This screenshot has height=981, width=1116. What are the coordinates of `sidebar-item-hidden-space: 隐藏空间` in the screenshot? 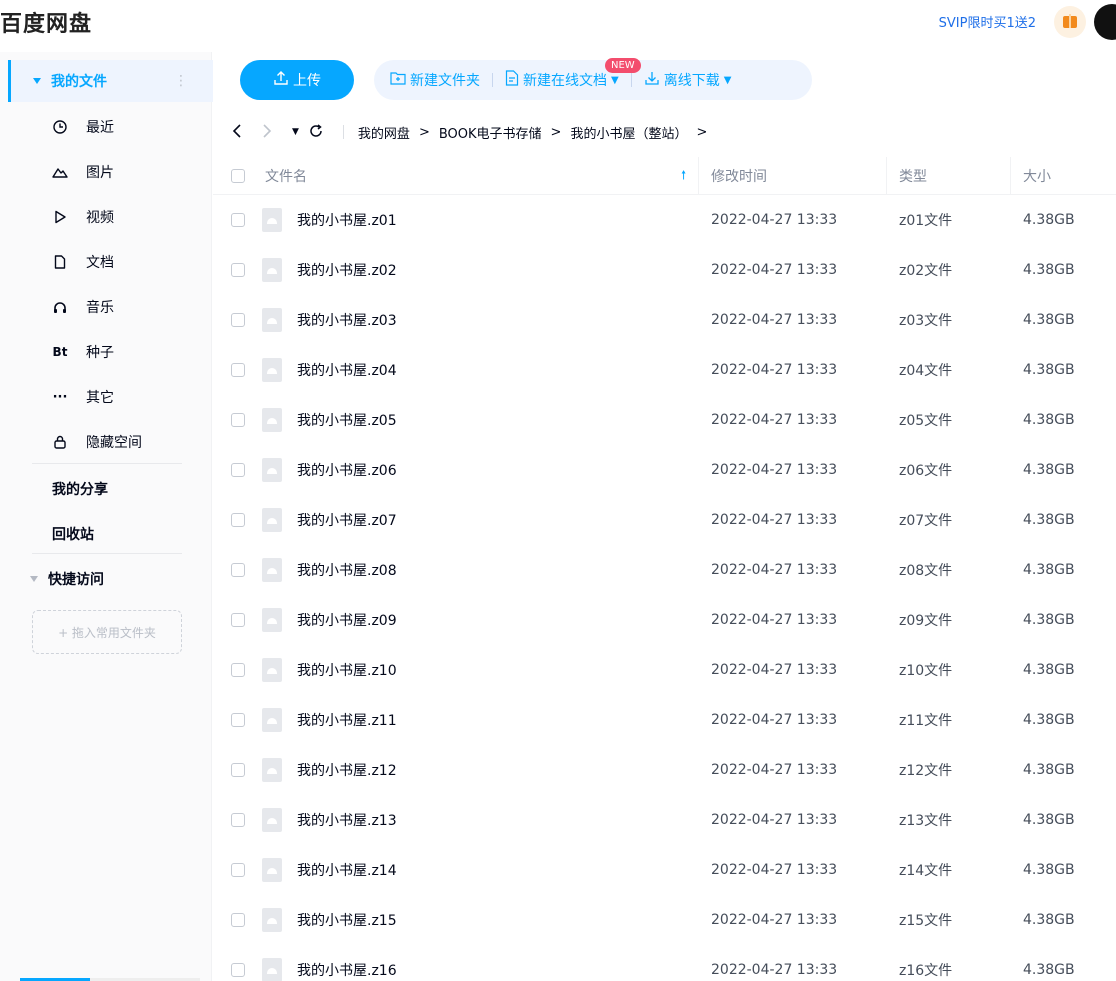 It's located at (97, 442).